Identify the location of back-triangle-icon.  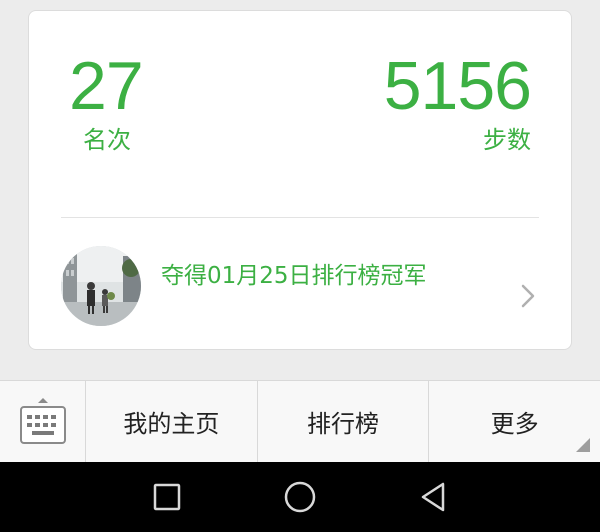
(433, 497).